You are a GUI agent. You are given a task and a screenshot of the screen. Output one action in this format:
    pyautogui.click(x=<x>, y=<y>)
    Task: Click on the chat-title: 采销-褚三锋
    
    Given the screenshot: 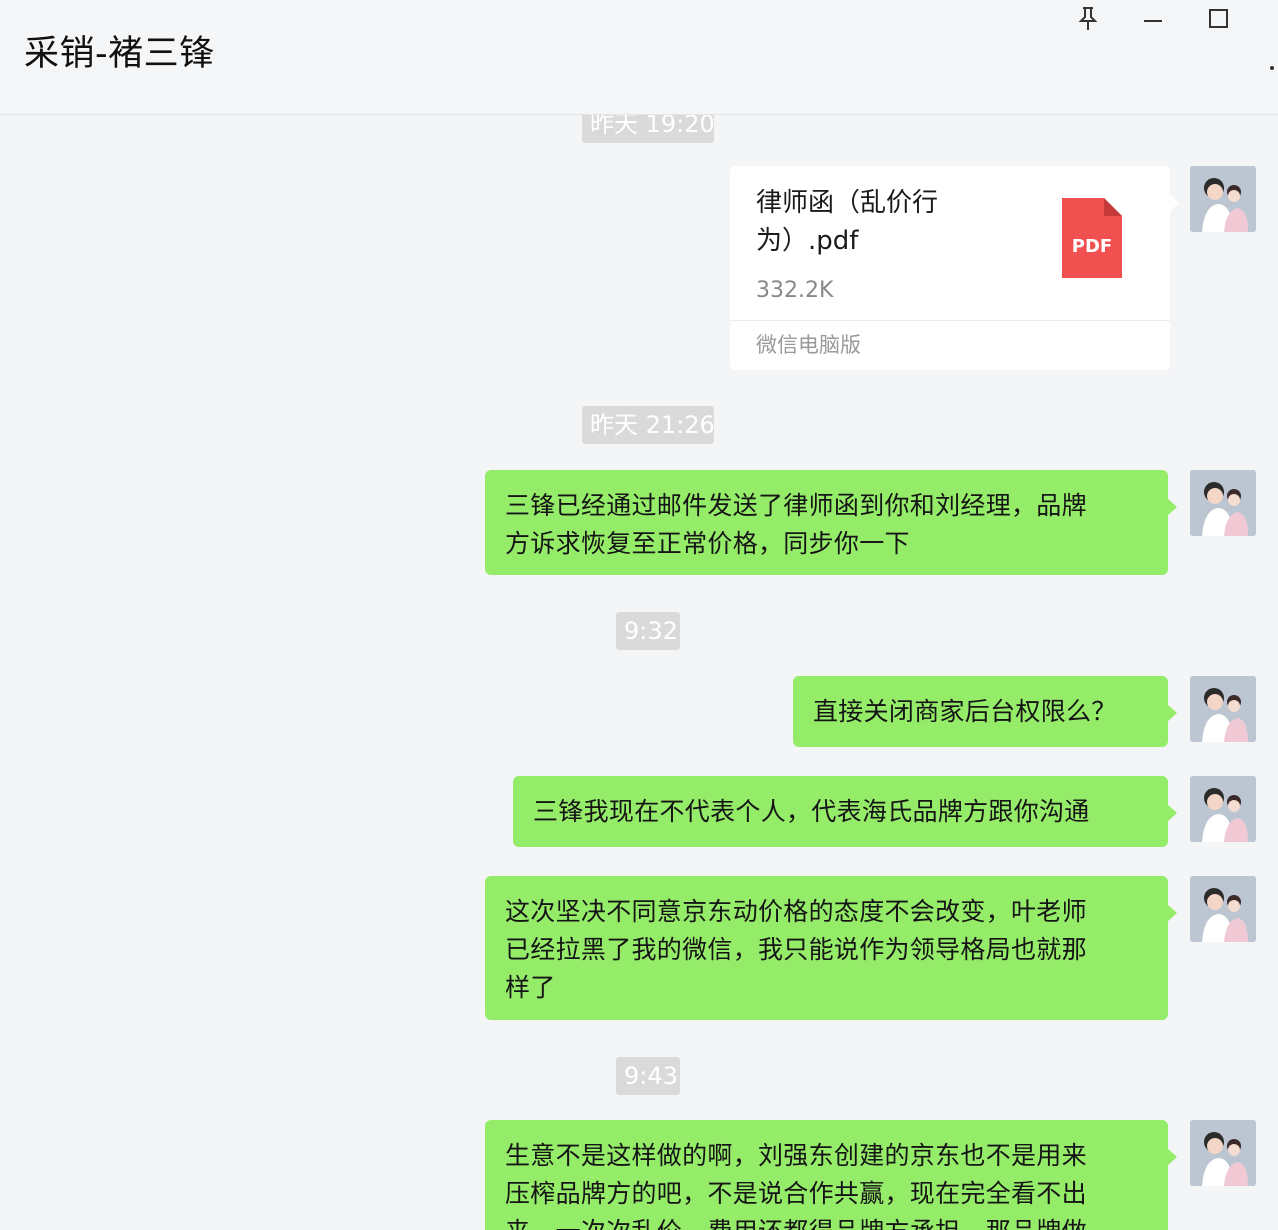 What is the action you would take?
    pyautogui.click(x=119, y=54)
    